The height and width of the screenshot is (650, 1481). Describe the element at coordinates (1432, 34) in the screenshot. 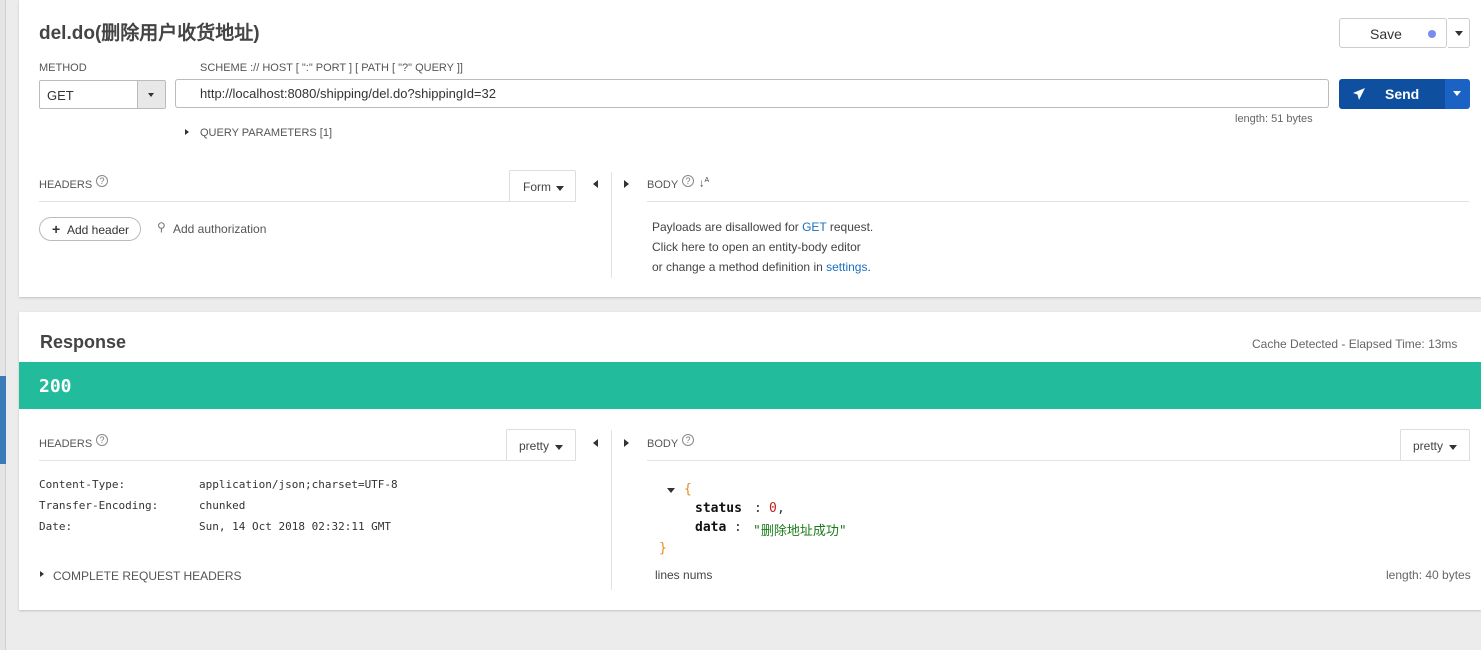

I see `unsaved-dot-icon` at that location.